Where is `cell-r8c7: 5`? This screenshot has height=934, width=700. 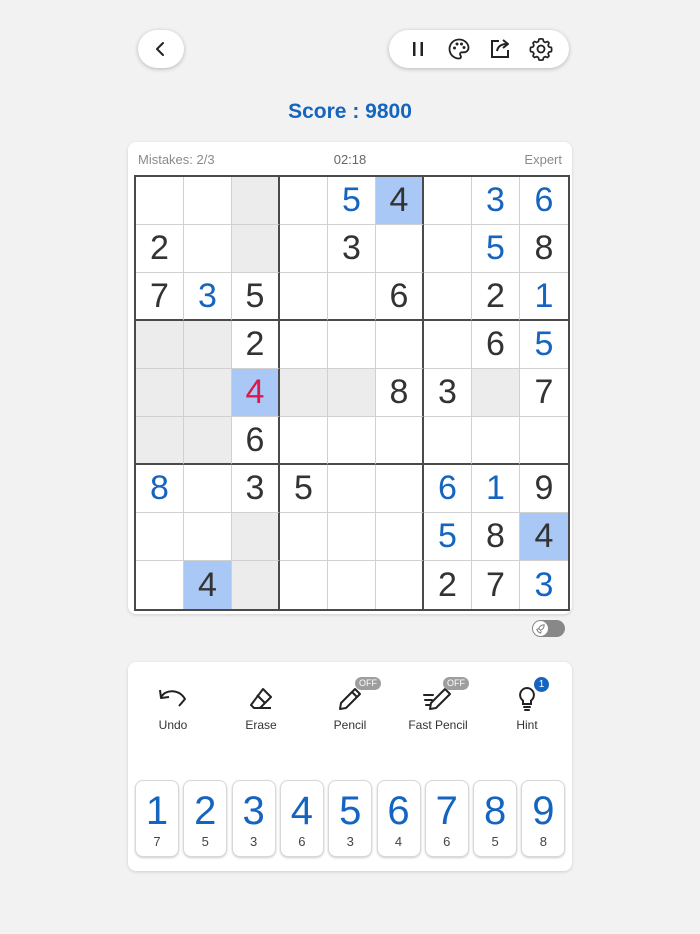 cell-r8c7: 5 is located at coordinates (448, 537).